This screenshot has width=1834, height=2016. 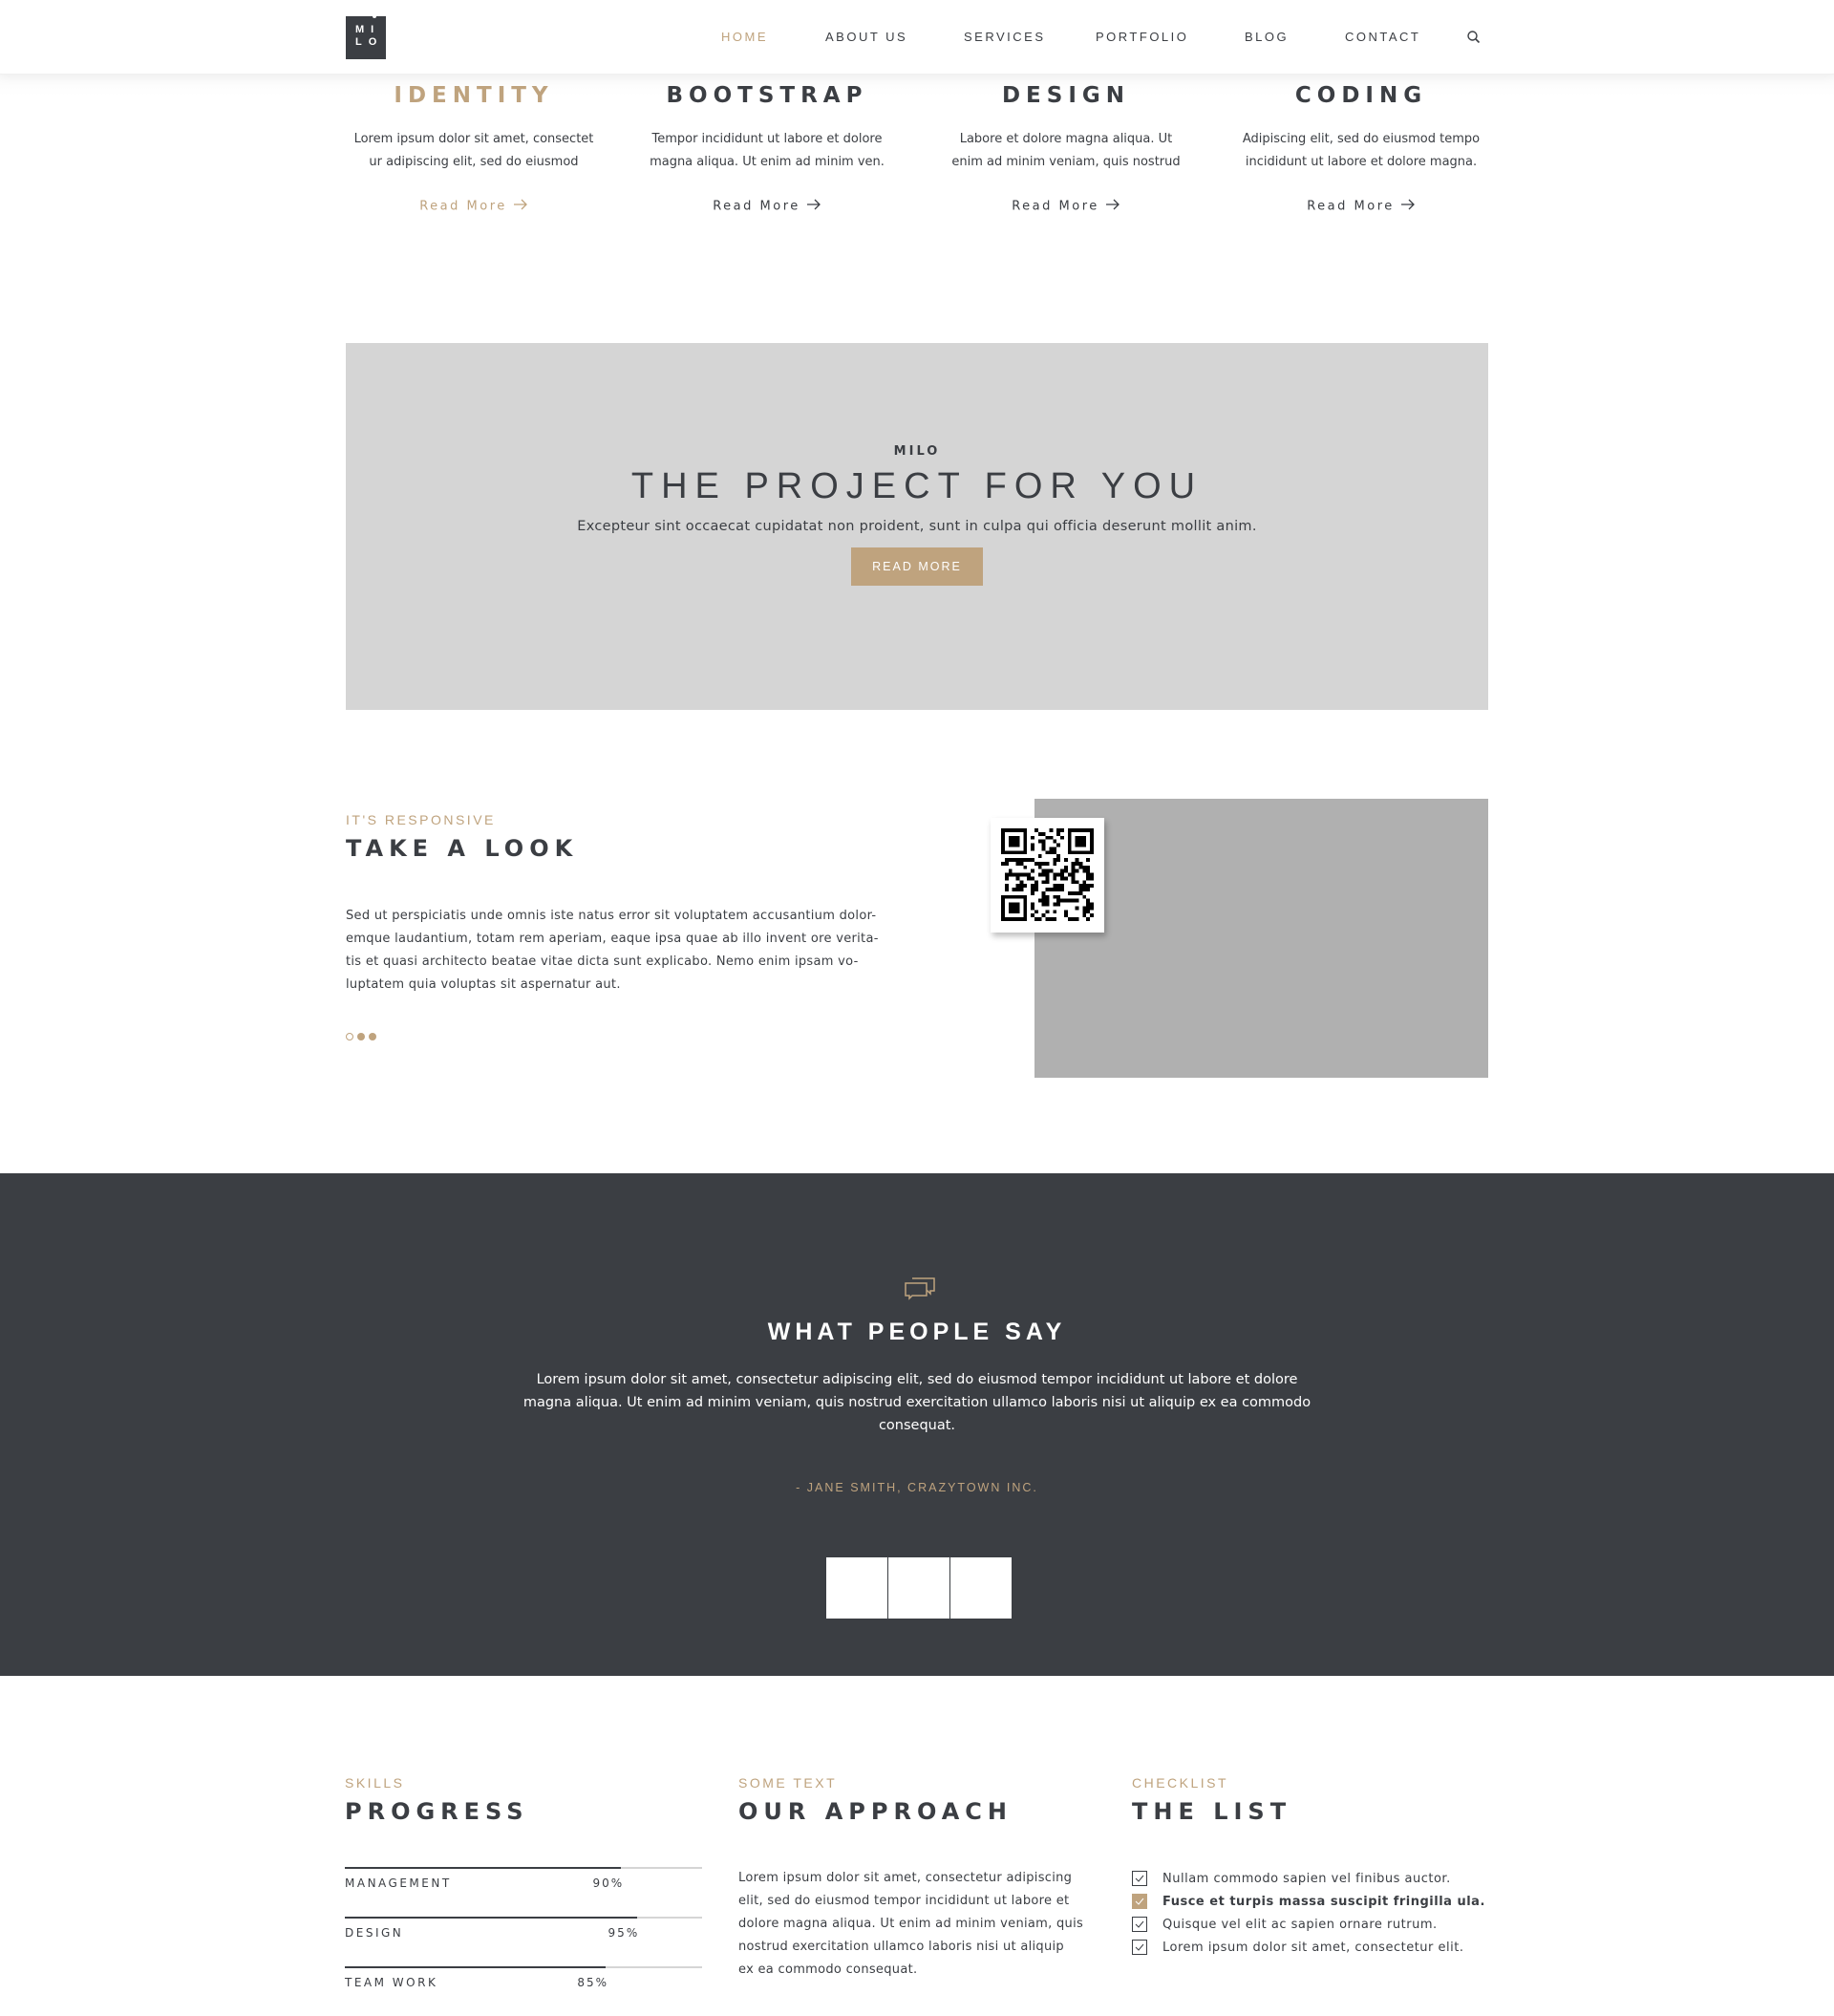 I want to click on section-title: THE LIST, so click(x=1212, y=1811).